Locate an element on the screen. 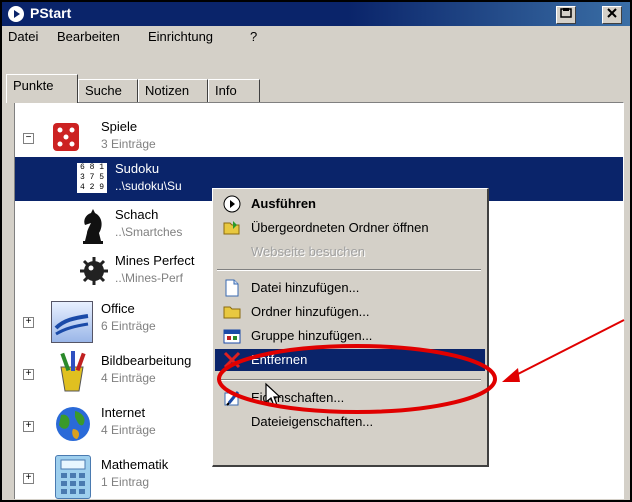 The height and width of the screenshot is (502, 632). annotation-arrow-line is located at coordinates (569, 348).